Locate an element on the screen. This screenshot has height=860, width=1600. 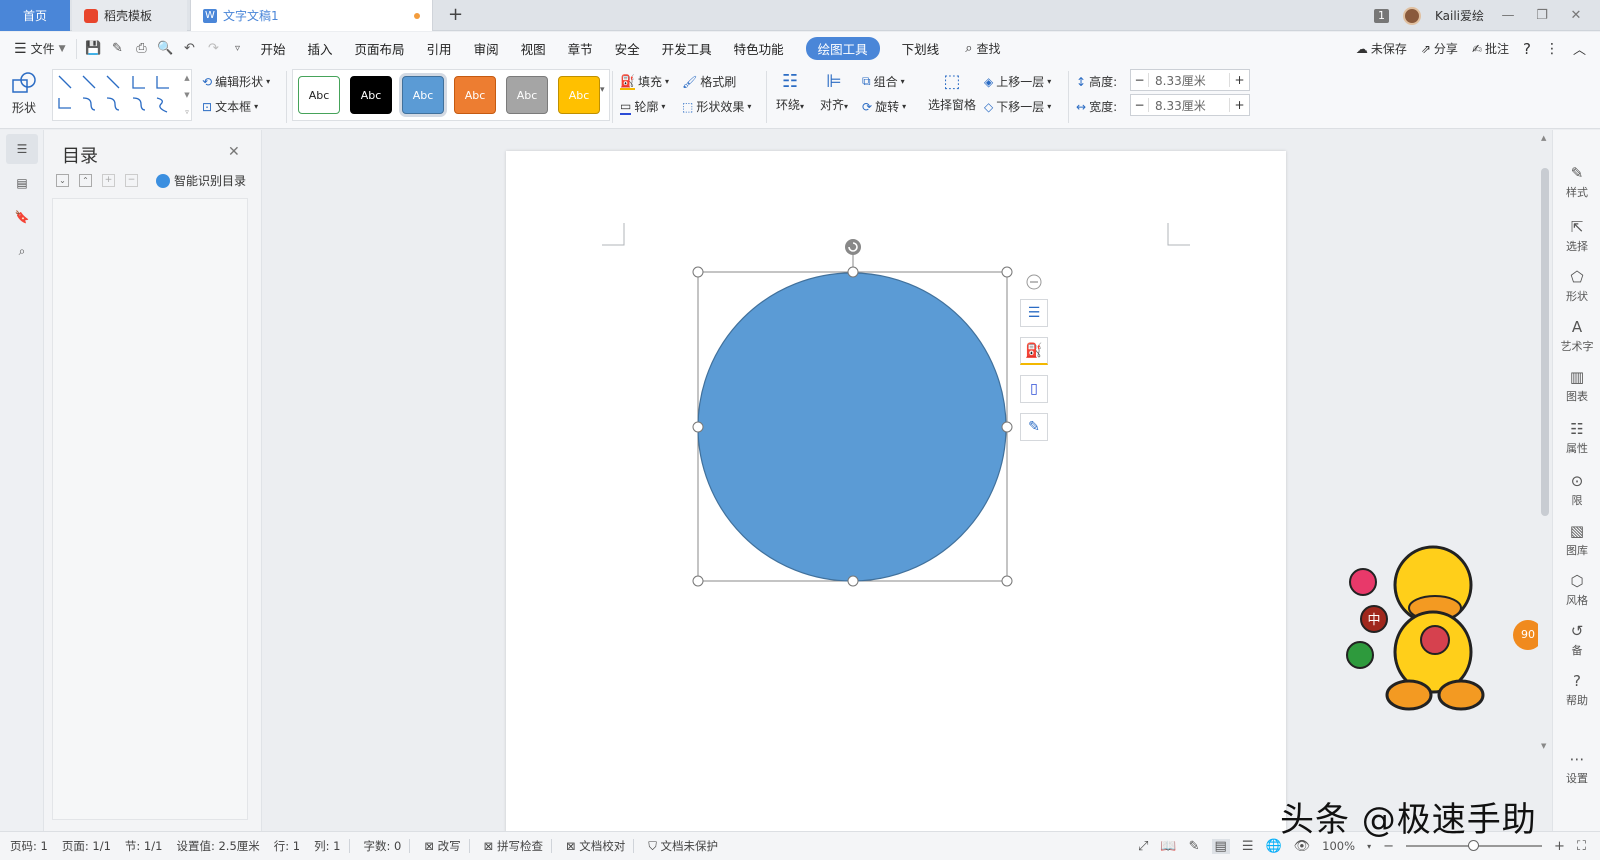
redo-icon: ↷ is located at coordinates (214, 49).